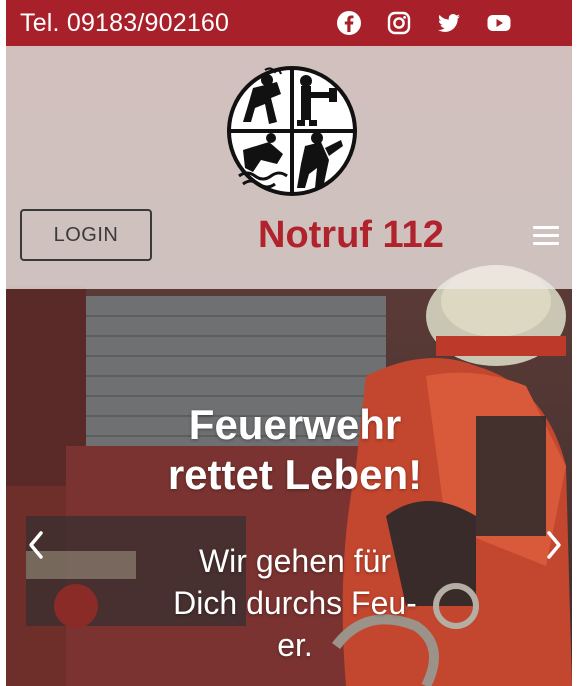 This screenshot has height=686, width=578. I want to click on slide-subtitle: Wir gehen für Dich durchs Feu- er., so click(295, 603).